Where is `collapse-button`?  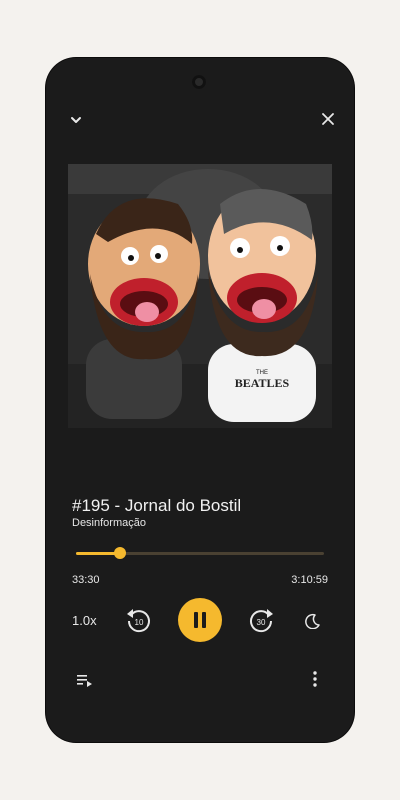 collapse-button is located at coordinates (76, 120).